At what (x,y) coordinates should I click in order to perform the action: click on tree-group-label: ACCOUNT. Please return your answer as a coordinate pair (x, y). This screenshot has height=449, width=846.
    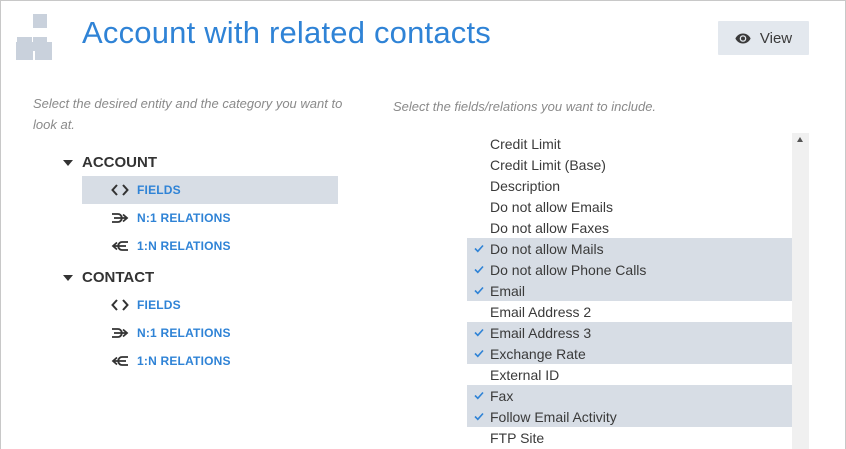
    Looking at the image, I should click on (119, 162).